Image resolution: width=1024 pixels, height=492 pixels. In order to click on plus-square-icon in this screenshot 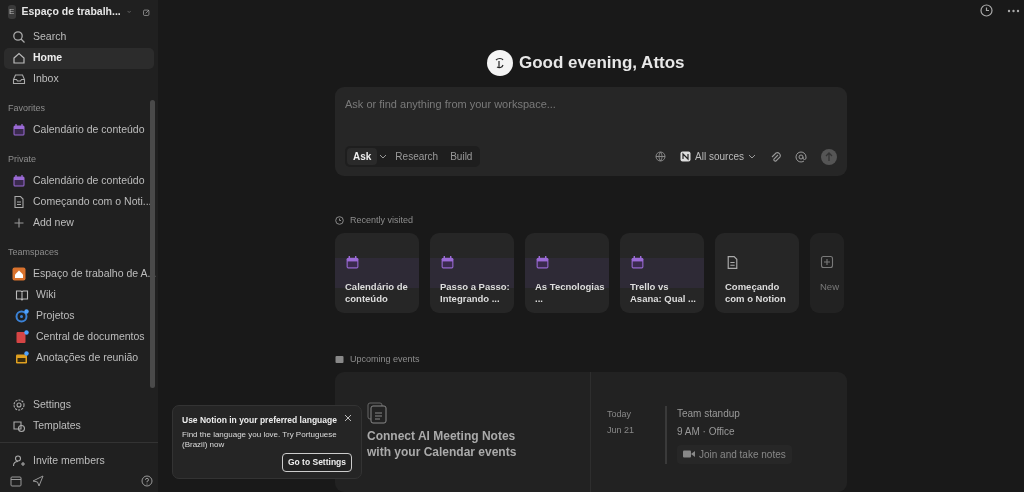, I will do `click(827, 262)`.